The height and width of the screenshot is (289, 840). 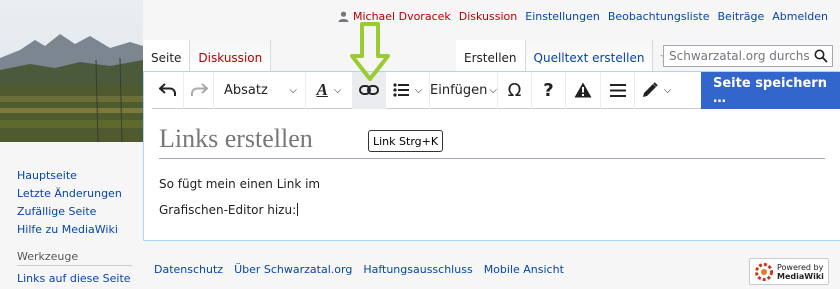 What do you see at coordinates (69, 230) in the screenshot?
I see `sidebar-item-help: Hilfe zu MediaWiki` at bounding box center [69, 230].